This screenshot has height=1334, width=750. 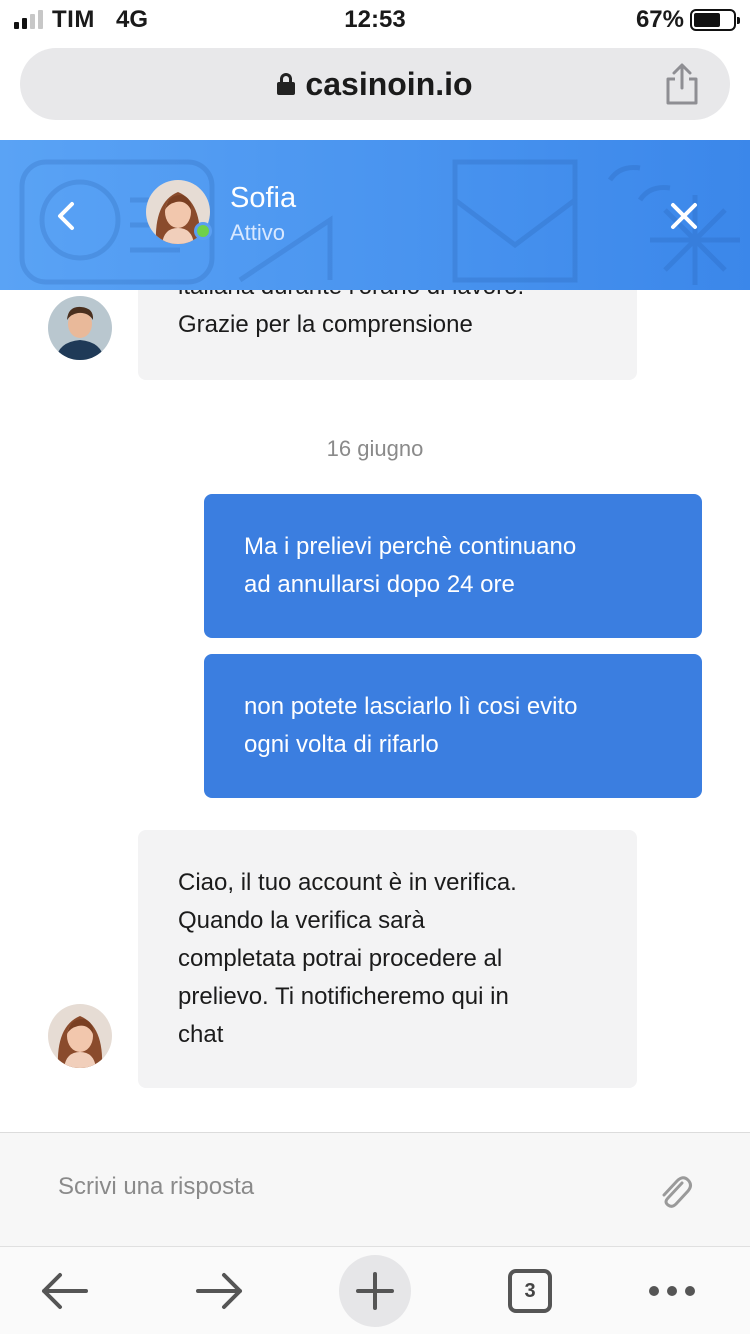 What do you see at coordinates (263, 198) in the screenshot?
I see `agent-name: Sofia` at bounding box center [263, 198].